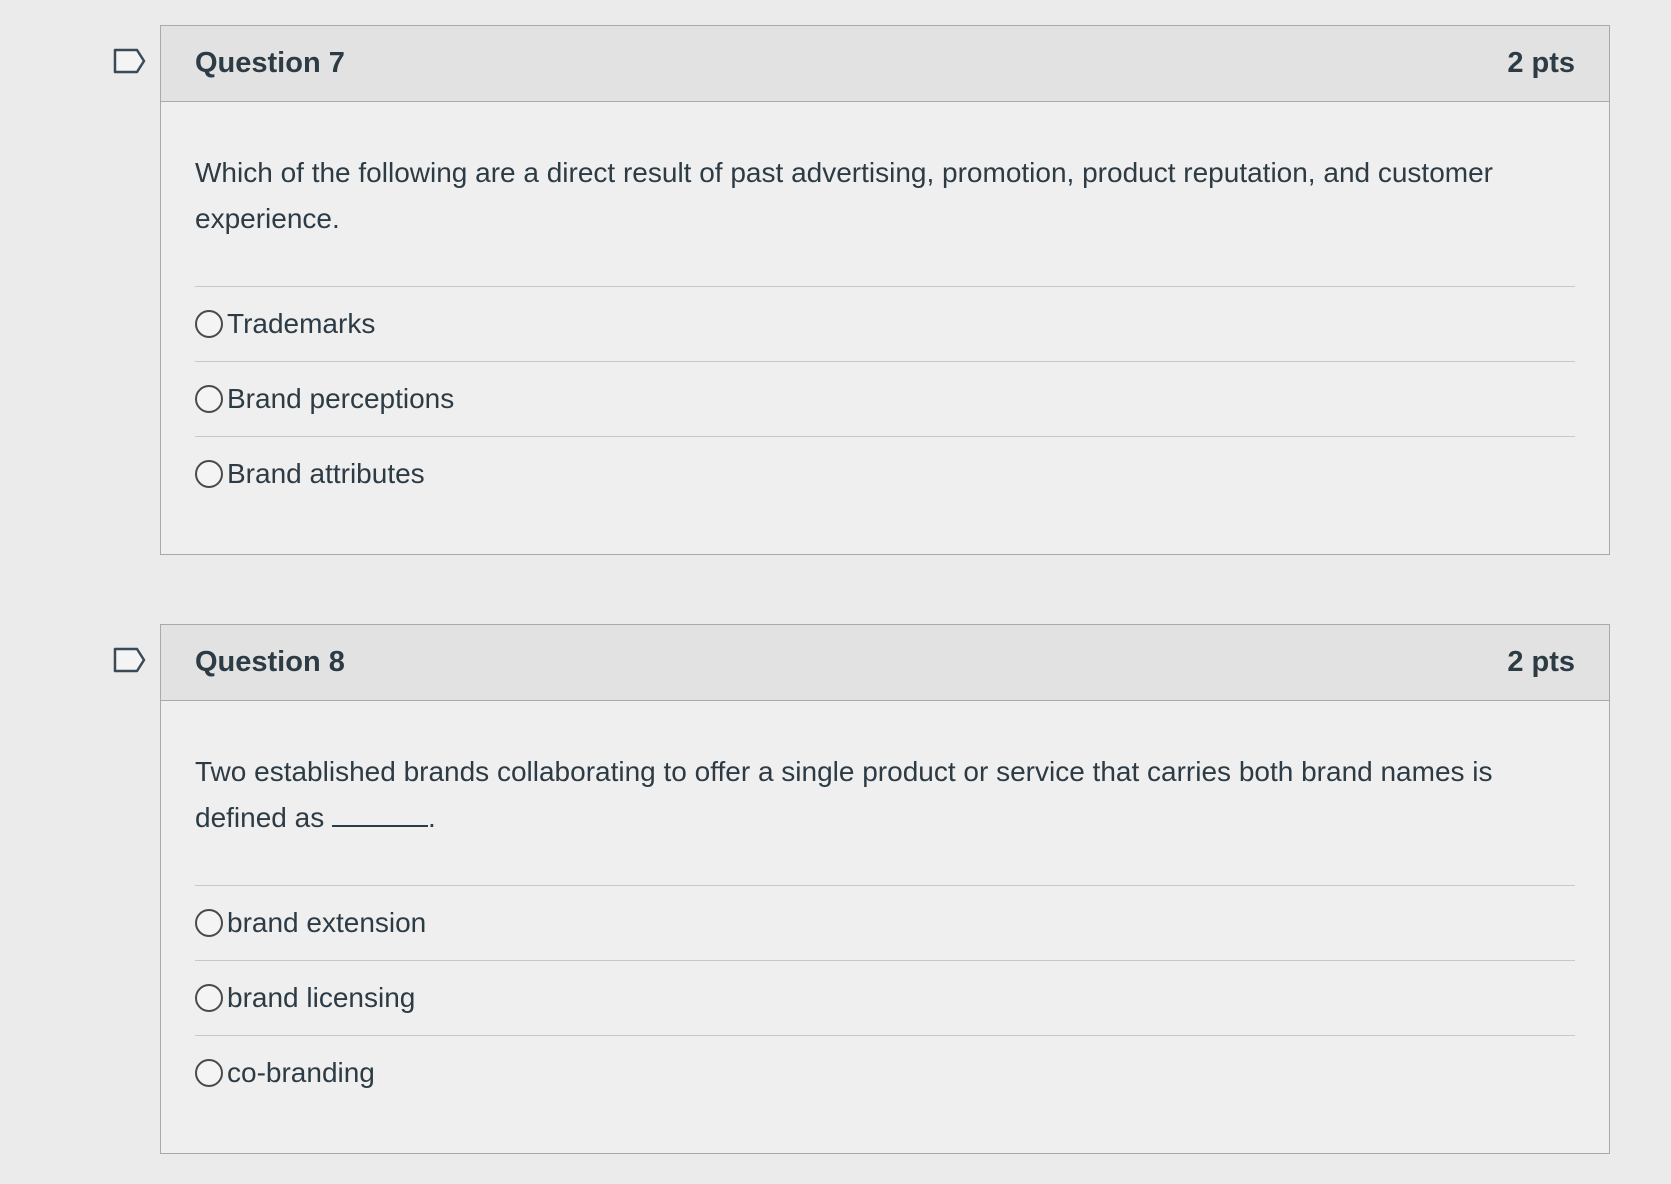  I want to click on answer-option: brand licensing, so click(885, 998).